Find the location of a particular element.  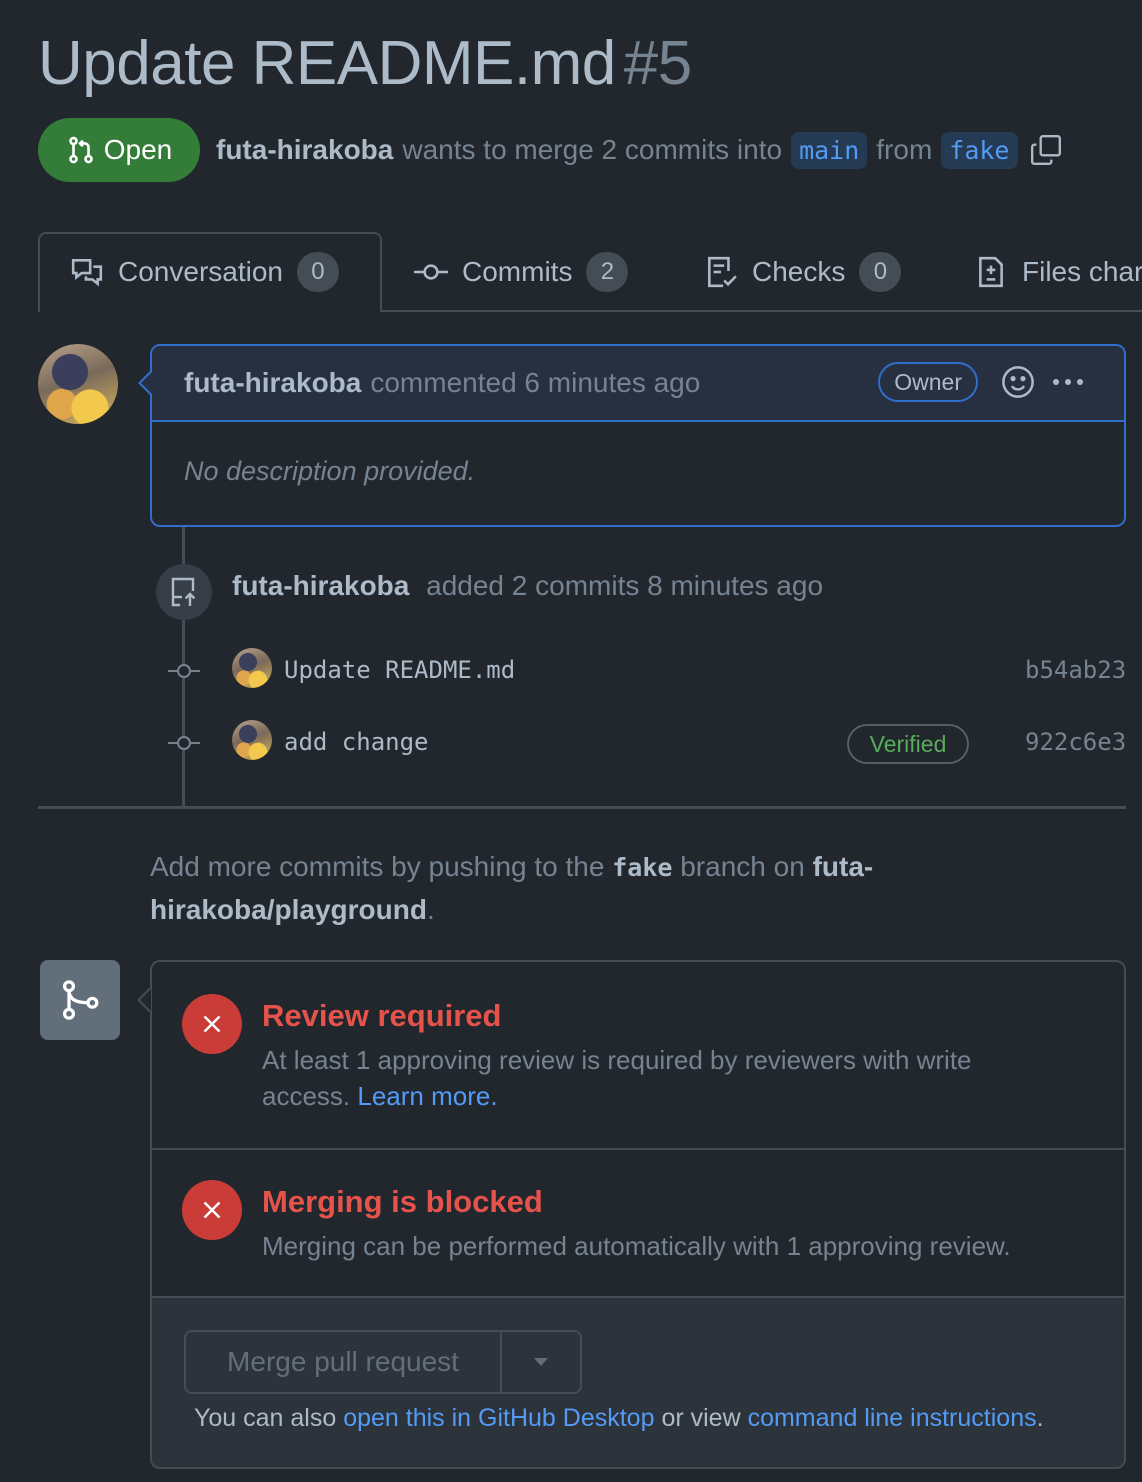

merge-method-dropdown is located at coordinates (541, 1362).